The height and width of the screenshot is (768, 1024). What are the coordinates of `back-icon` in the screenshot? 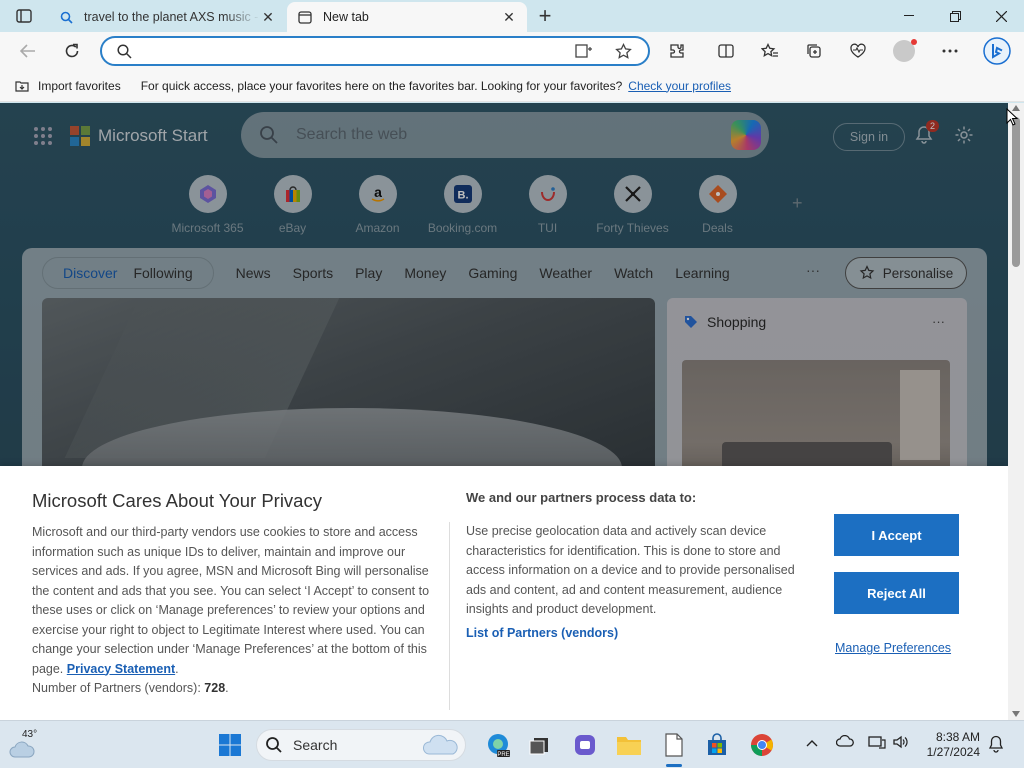 It's located at (28, 51).